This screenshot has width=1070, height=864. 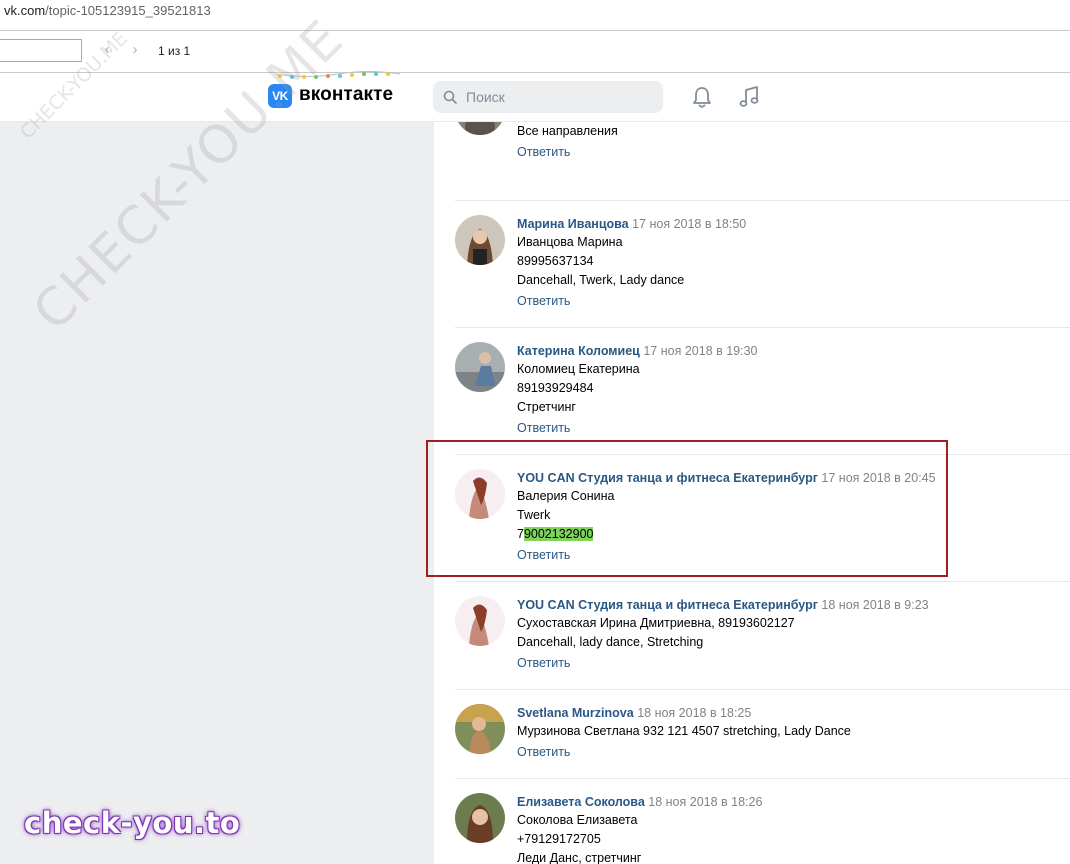 I want to click on search-icon, so click(x=450, y=97).